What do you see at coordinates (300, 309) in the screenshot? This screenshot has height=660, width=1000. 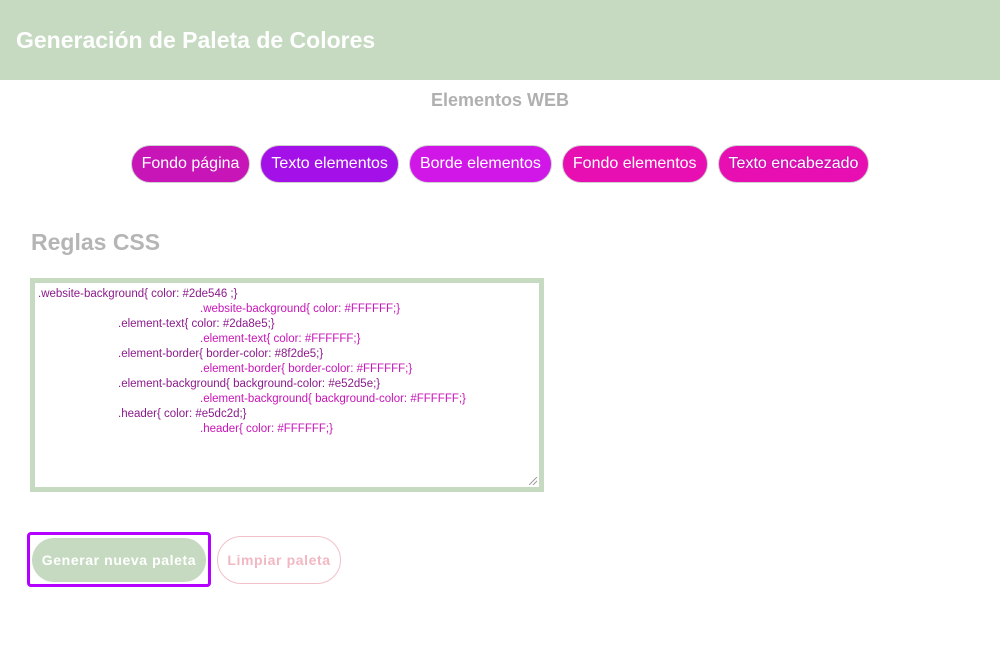 I see `css-rule-line: .website-background{ color: #FFFFFF;}` at bounding box center [300, 309].